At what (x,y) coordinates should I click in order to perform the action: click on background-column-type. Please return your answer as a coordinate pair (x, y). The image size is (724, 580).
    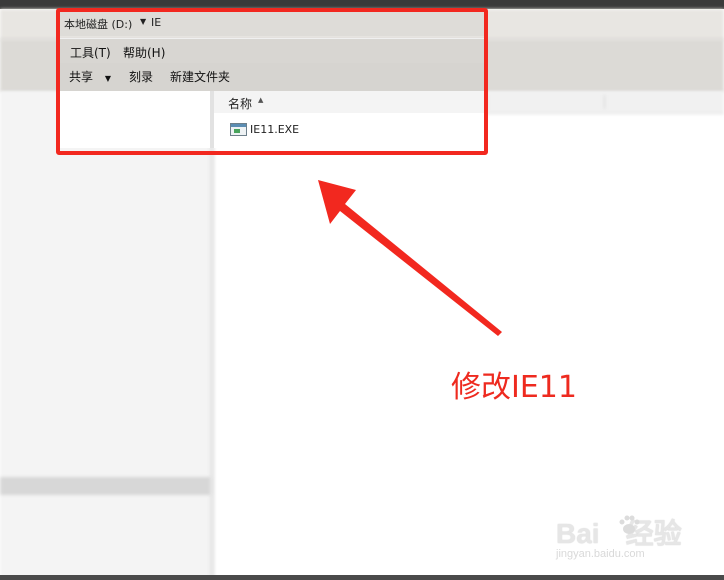
    Looking at the image, I should click on (661, 102).